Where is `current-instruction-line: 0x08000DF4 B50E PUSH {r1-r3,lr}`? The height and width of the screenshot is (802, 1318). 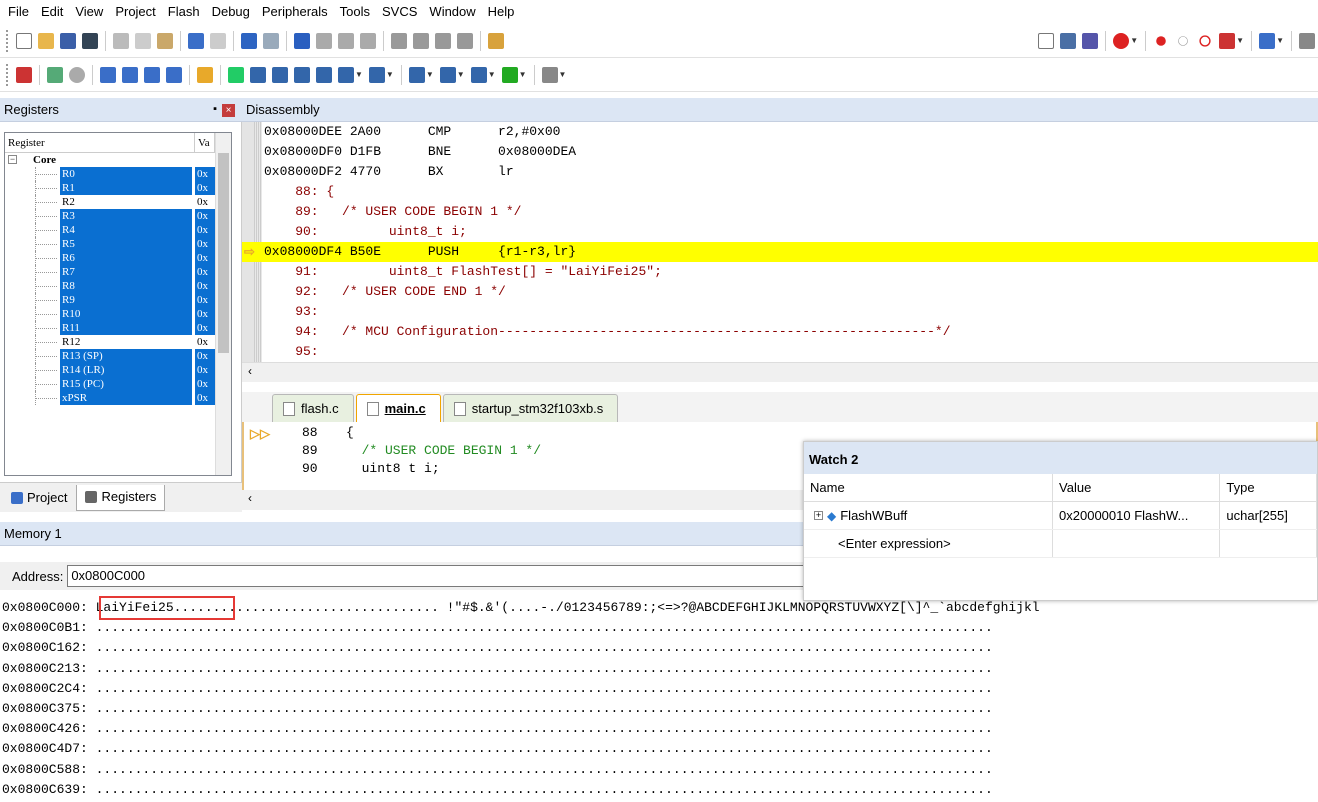
current-instruction-line: 0x08000DF4 B50E PUSH {r1-r3,lr} is located at coordinates (780, 252).